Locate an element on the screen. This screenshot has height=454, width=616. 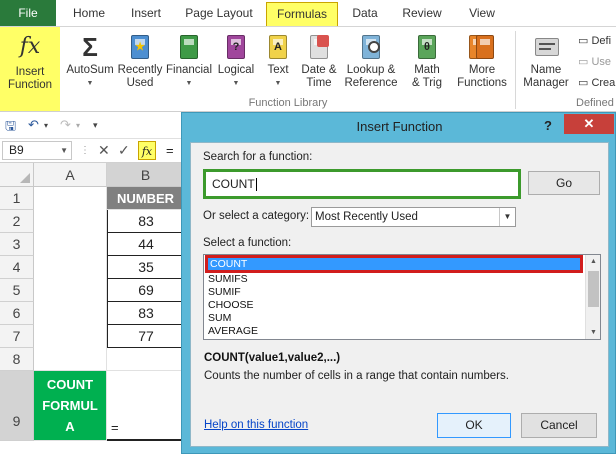
category-select: Most Recently Used ▼ is located at coordinates (413, 217).